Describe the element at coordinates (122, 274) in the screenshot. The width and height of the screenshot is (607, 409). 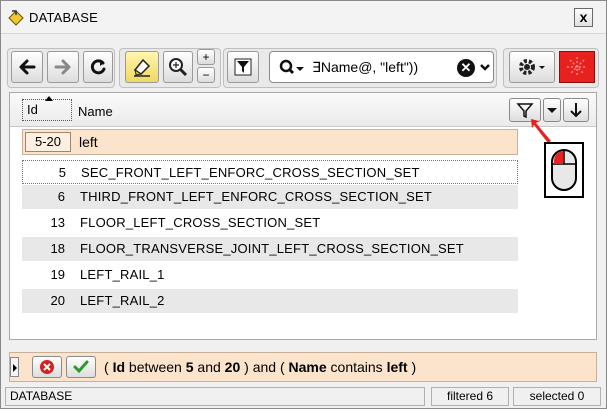
I see `row-name: LEFT_RAIL_1` at that location.